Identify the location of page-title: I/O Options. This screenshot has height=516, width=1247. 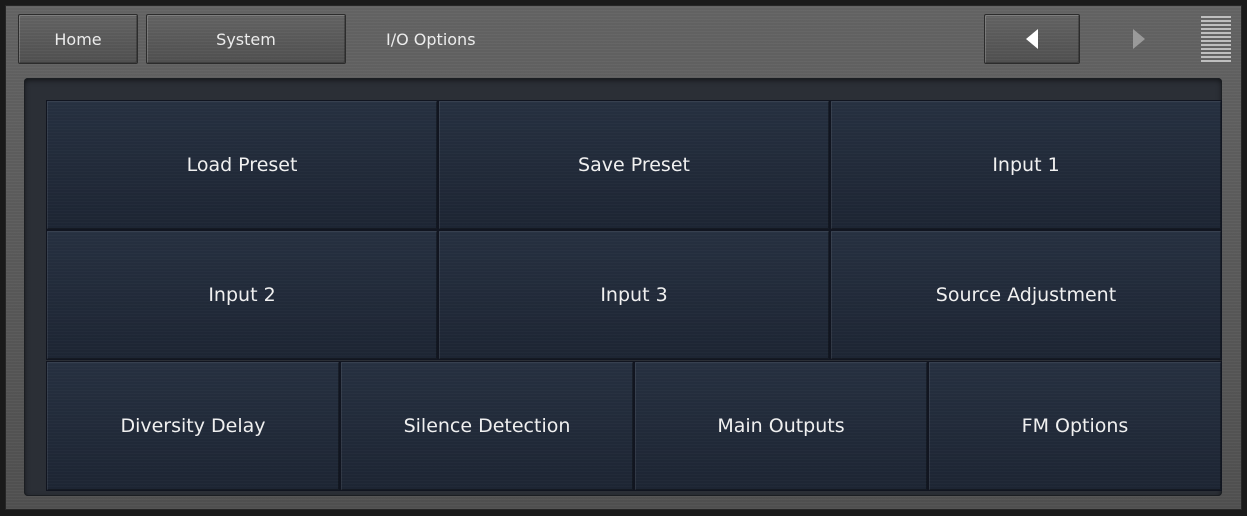
(431, 39).